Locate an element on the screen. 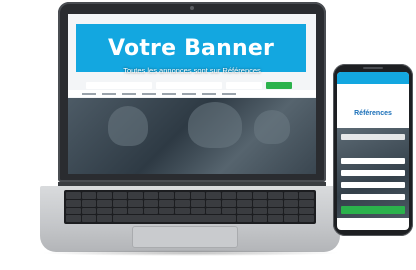  phone-screen: Références is located at coordinates (373, 151).